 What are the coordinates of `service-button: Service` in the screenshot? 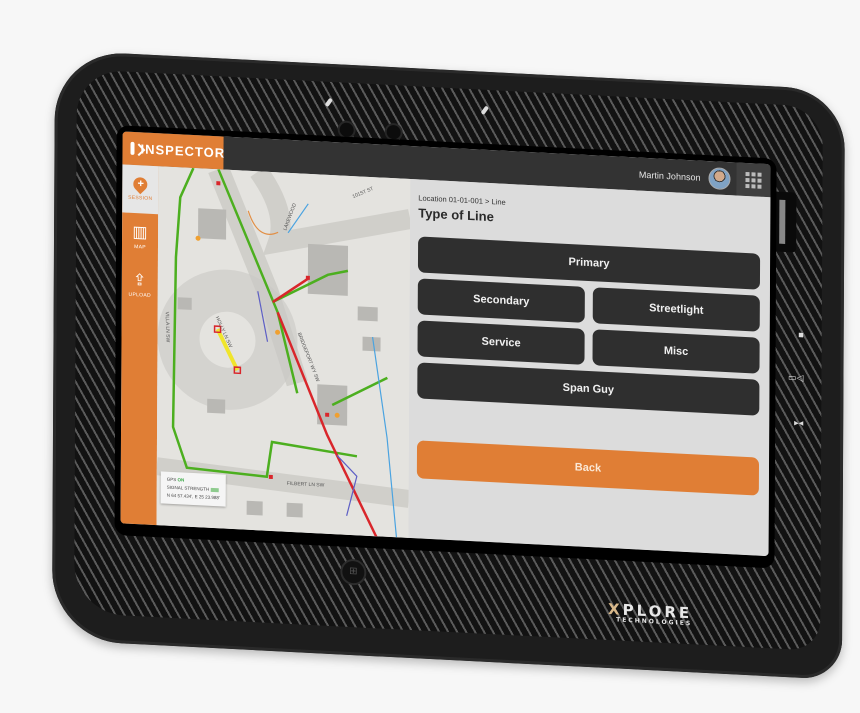 It's located at (501, 342).